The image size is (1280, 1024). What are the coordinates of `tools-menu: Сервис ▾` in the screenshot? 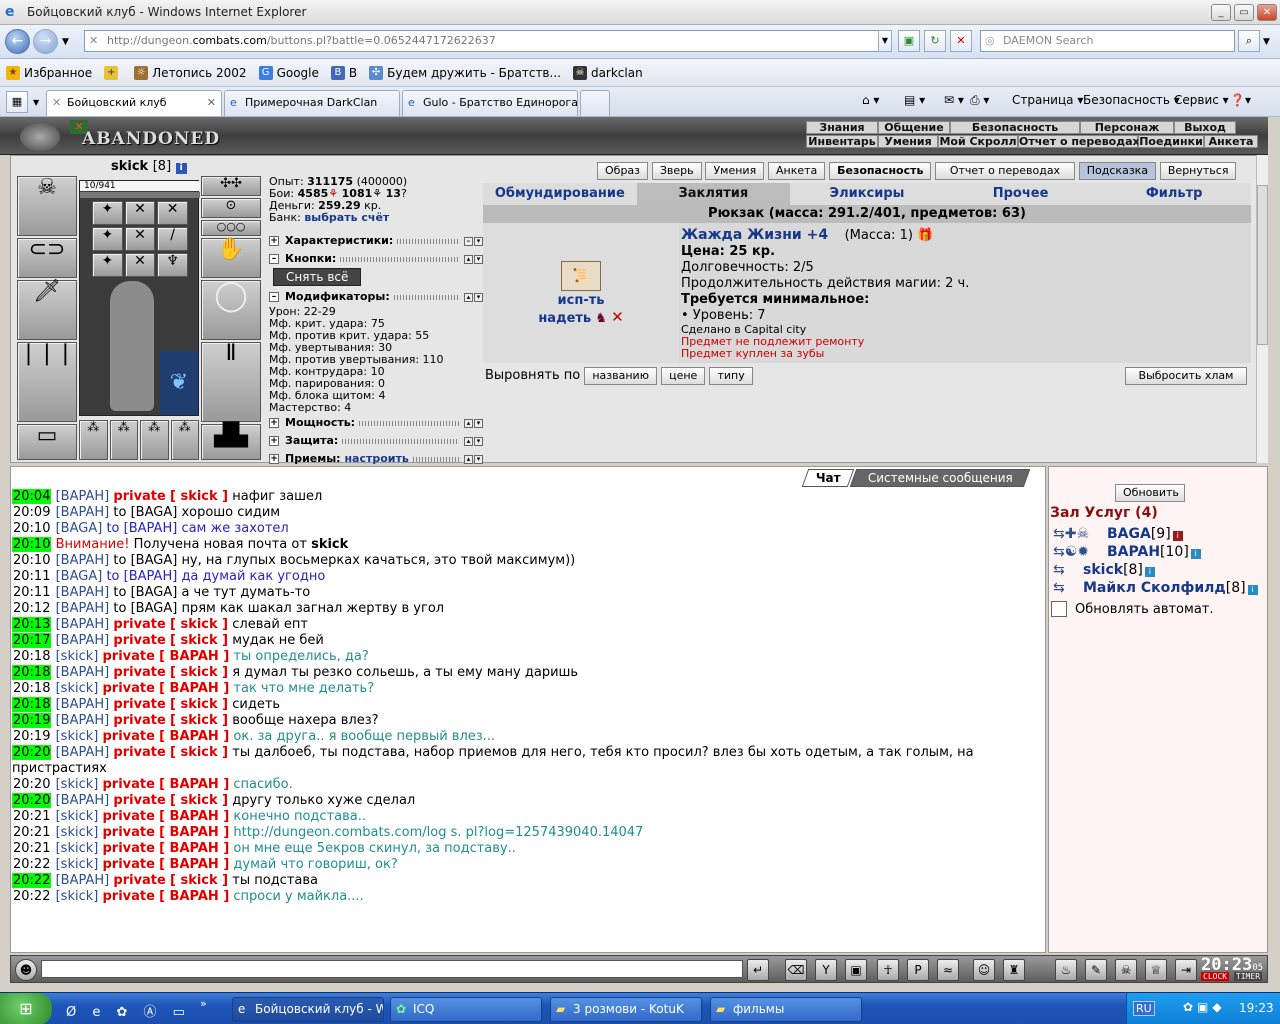 It's located at (1201, 100).